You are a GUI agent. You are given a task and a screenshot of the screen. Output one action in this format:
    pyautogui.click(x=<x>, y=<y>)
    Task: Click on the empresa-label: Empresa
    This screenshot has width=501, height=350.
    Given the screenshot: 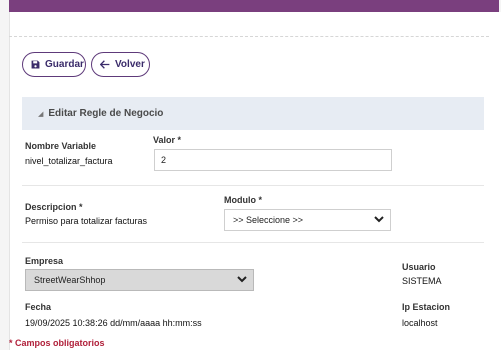 What is the action you would take?
    pyautogui.click(x=44, y=261)
    